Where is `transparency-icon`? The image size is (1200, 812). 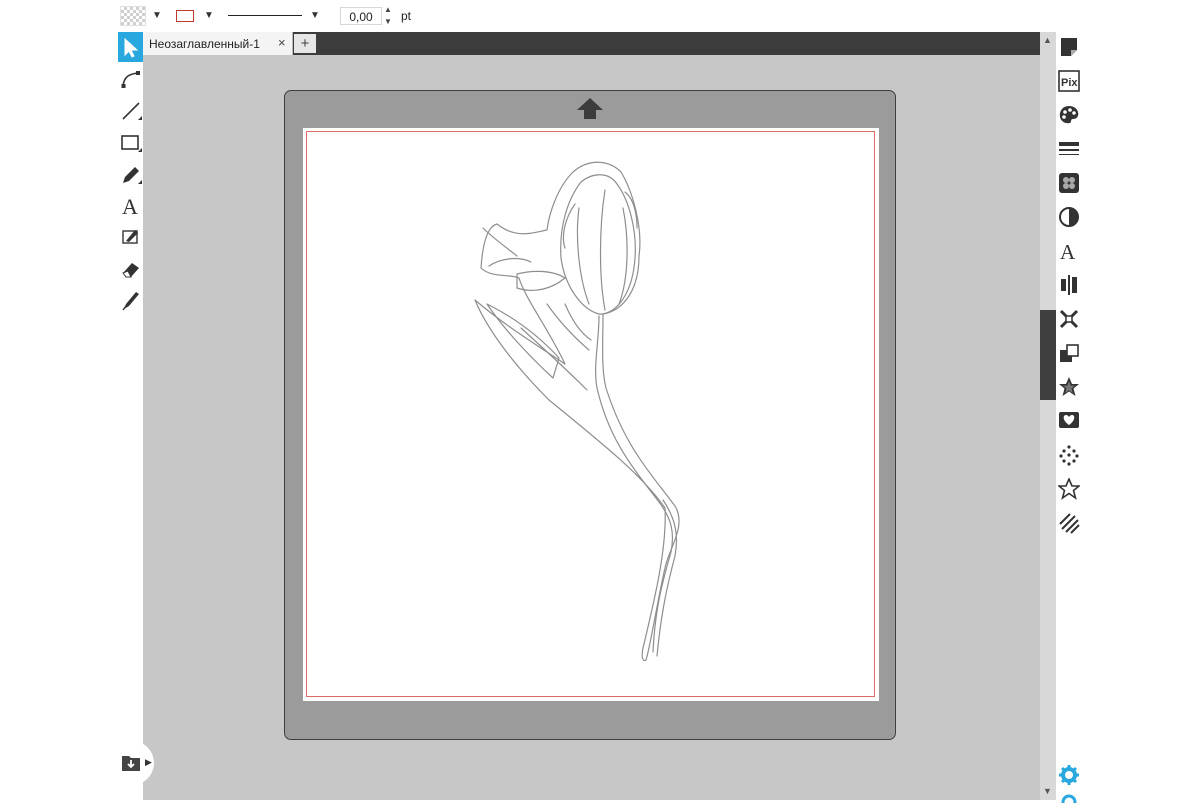
transparency-icon is located at coordinates (1069, 217).